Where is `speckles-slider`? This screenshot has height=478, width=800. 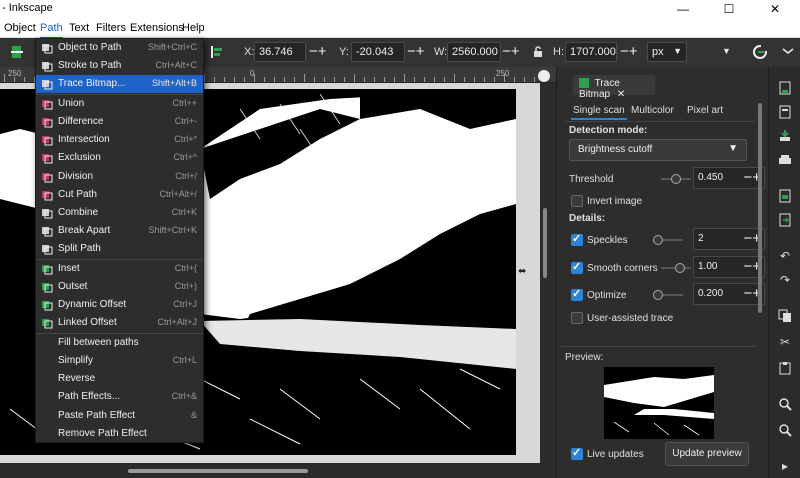
speckles-slider is located at coordinates (668, 240).